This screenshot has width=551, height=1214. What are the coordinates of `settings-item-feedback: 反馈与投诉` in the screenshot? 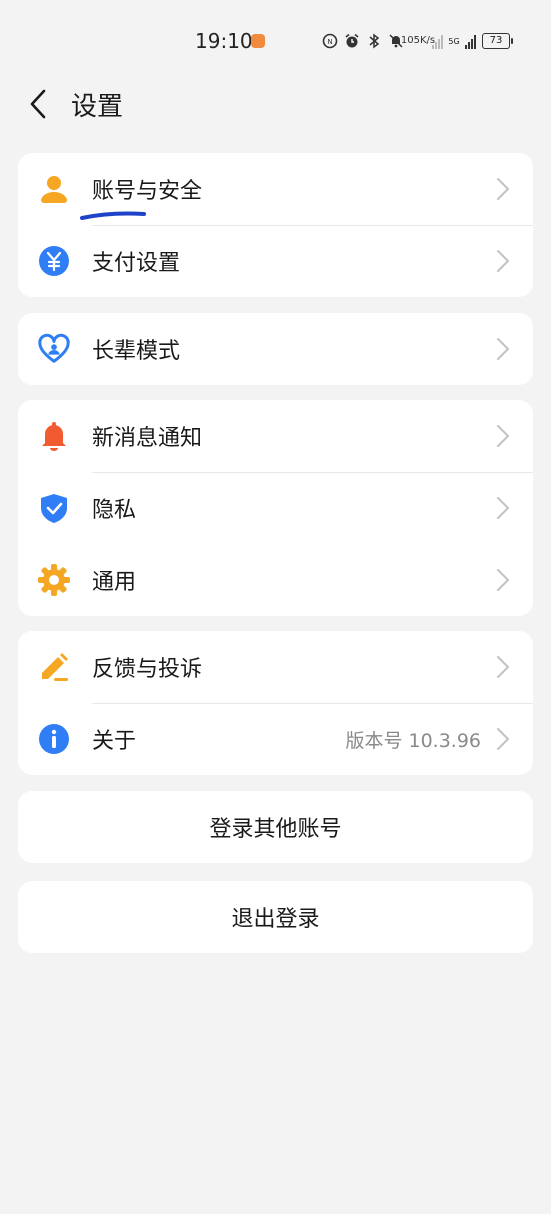 It's located at (275, 667).